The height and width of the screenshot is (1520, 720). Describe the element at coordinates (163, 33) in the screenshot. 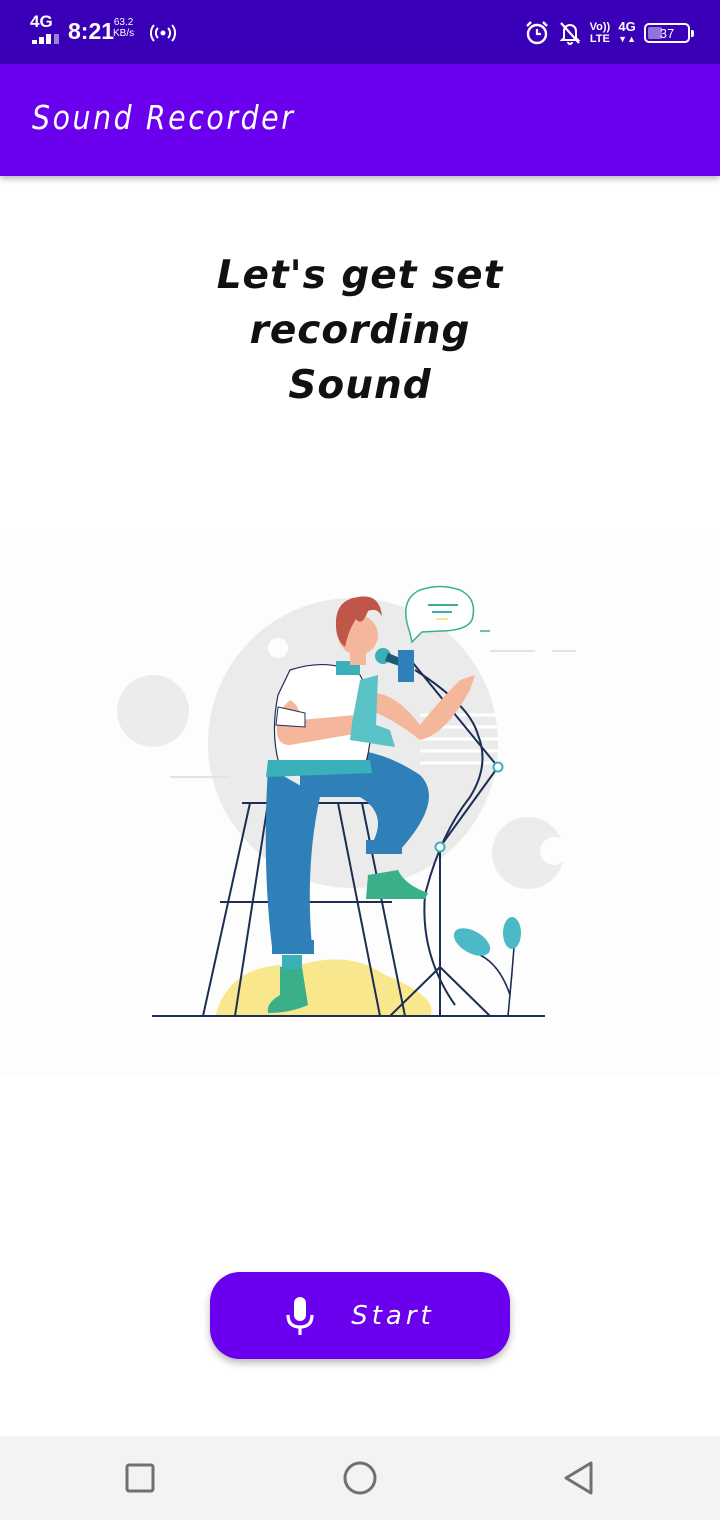

I see `hotspot-icon` at that location.